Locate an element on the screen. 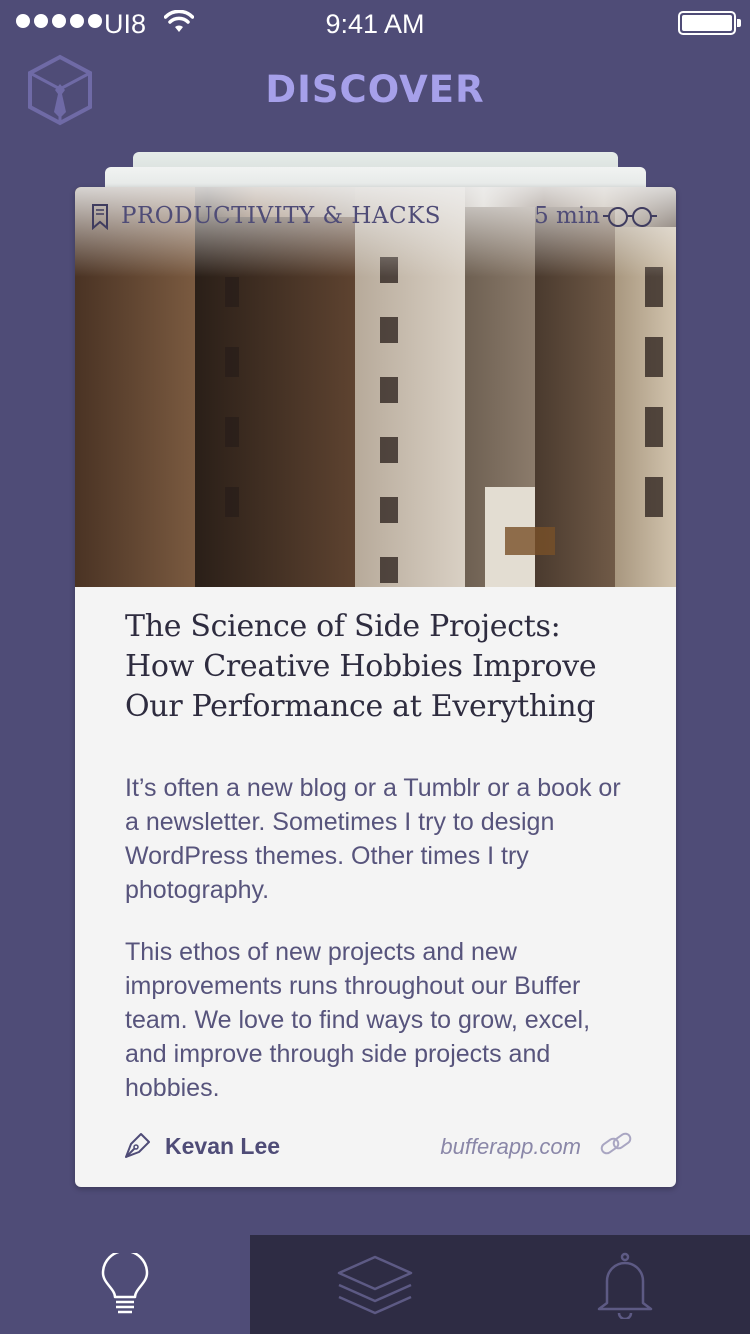 The image size is (750, 1334). article-meta-bar: PRODUCTIVITY & HACKS 5 min is located at coordinates (375, 217).